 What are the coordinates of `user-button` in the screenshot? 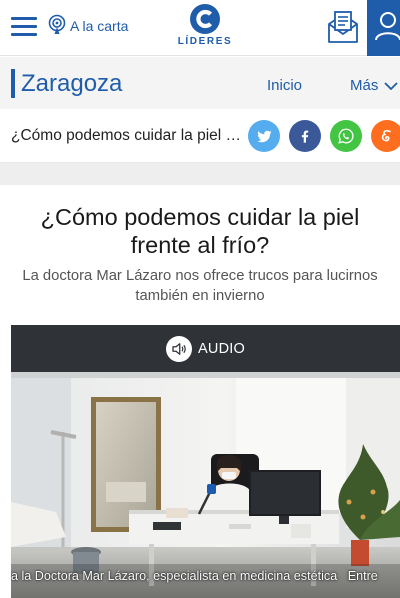 It's located at (383, 28).